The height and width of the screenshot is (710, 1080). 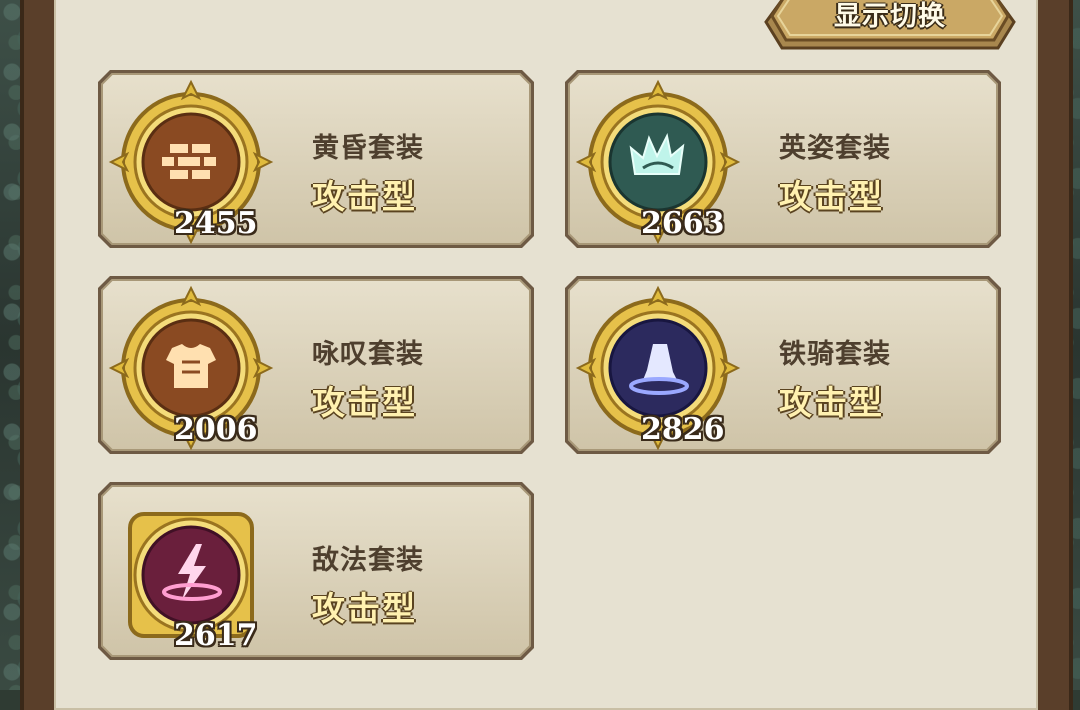 What do you see at coordinates (216, 429) in the screenshot?
I see `set-score: 2006` at bounding box center [216, 429].